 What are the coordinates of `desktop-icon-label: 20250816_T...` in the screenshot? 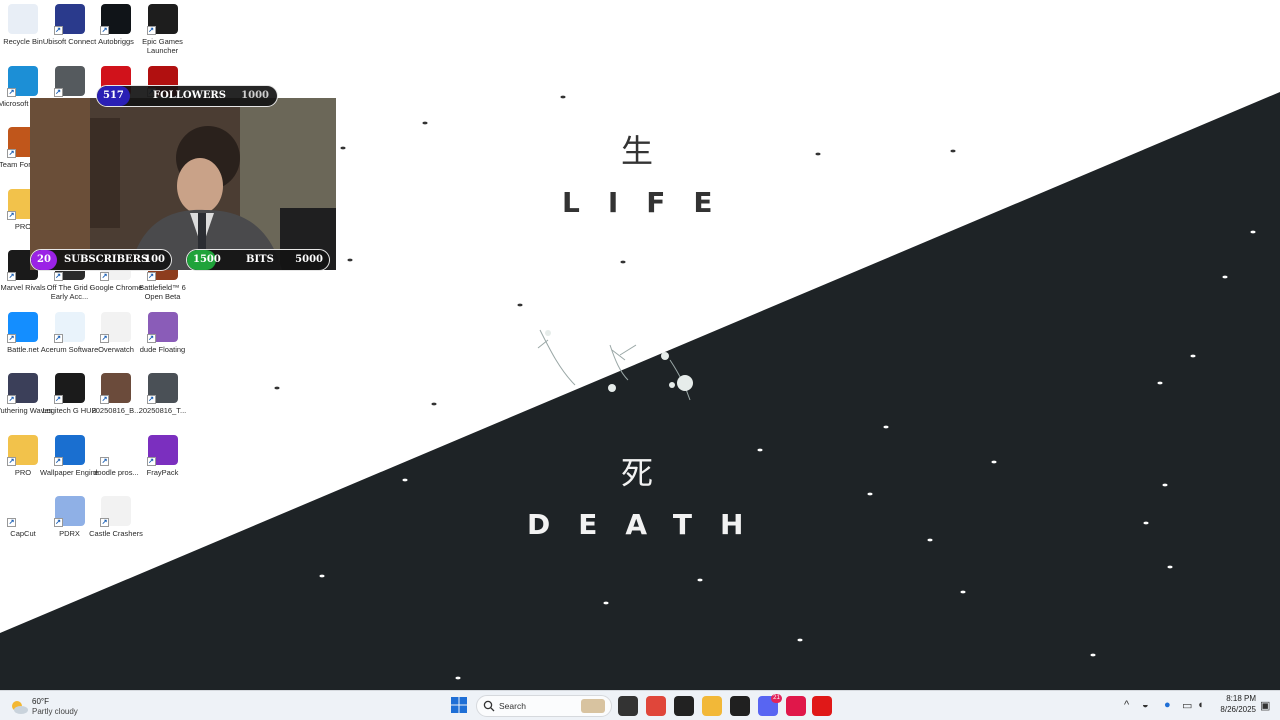 It's located at (162, 410).